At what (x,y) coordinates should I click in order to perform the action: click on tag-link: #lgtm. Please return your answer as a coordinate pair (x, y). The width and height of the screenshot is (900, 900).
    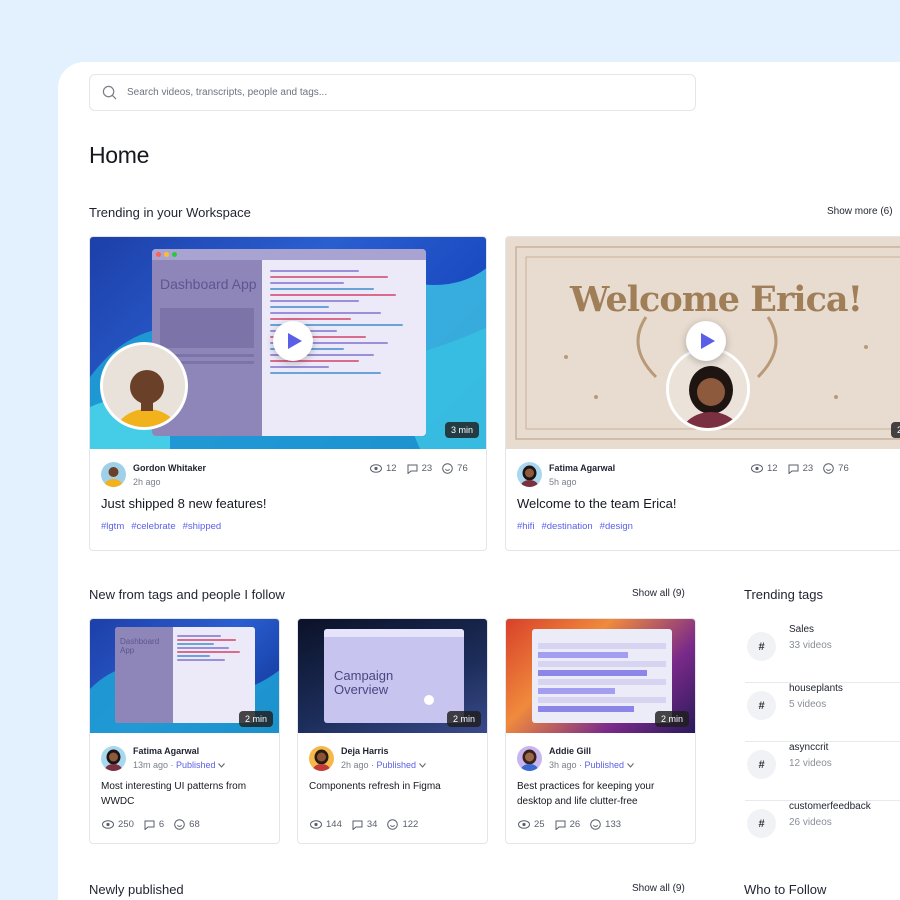
    Looking at the image, I should click on (112, 526).